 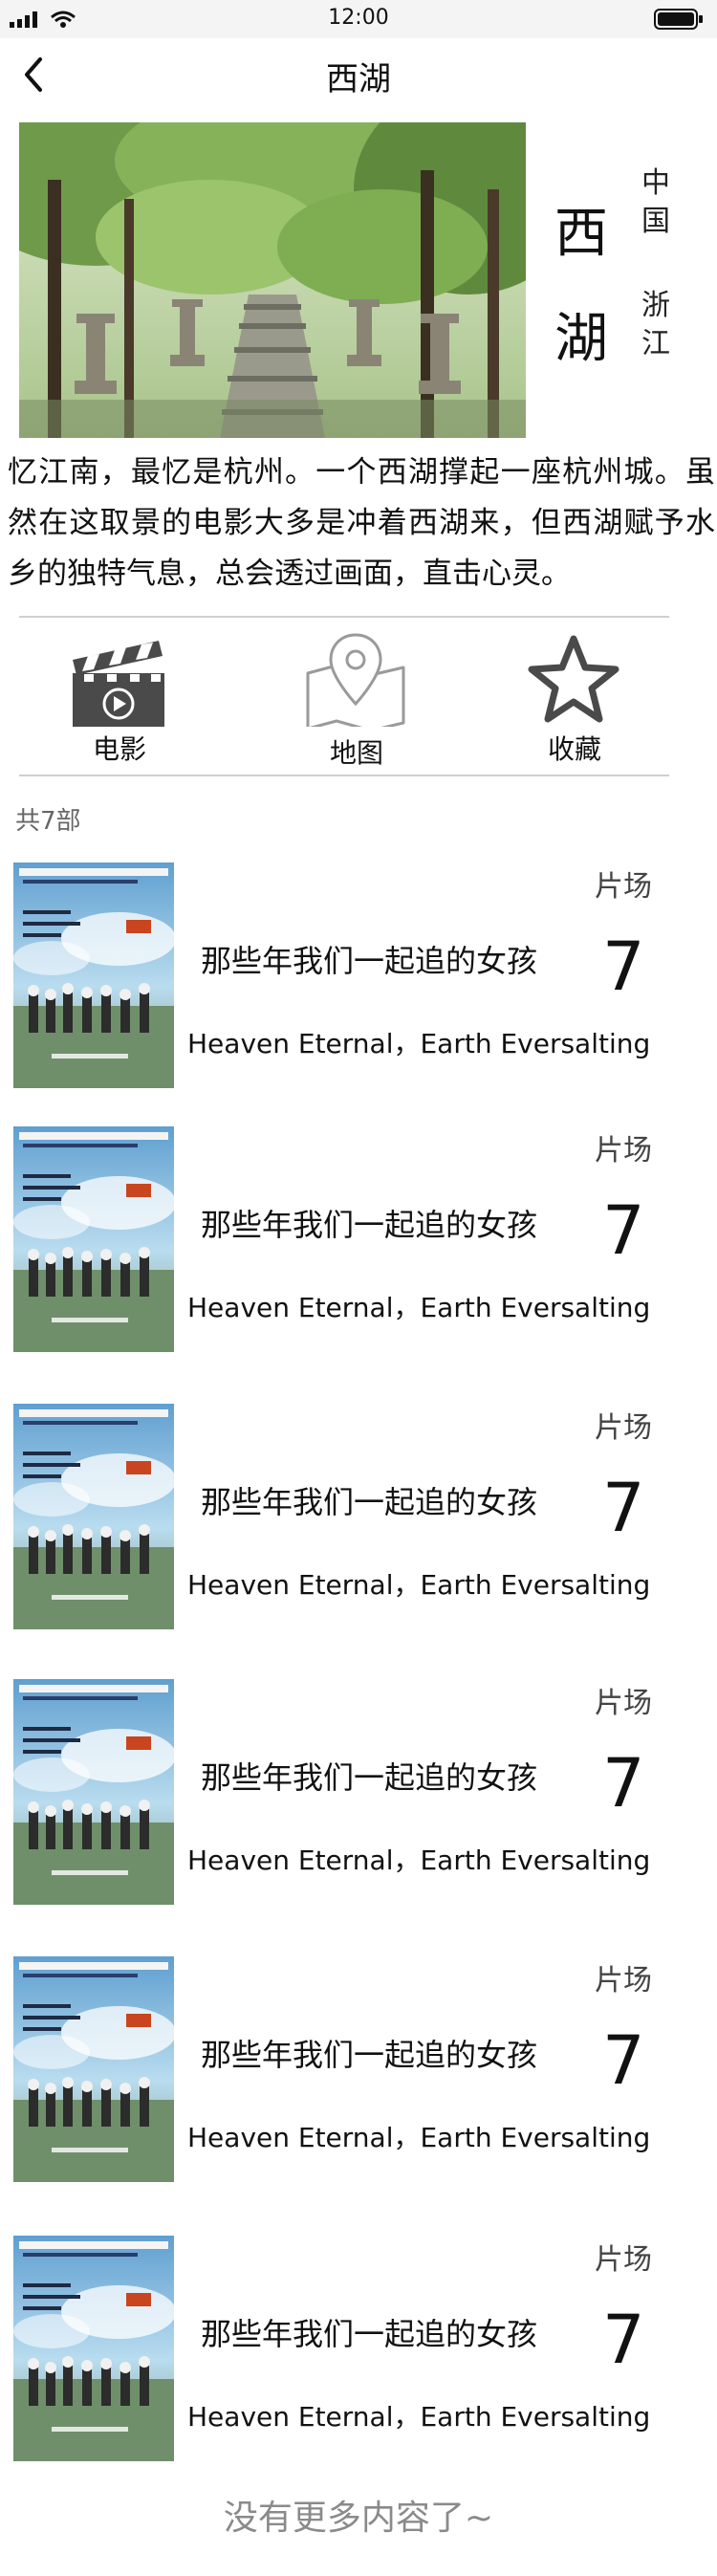 I want to click on place-province: 浙江, so click(x=655, y=324).